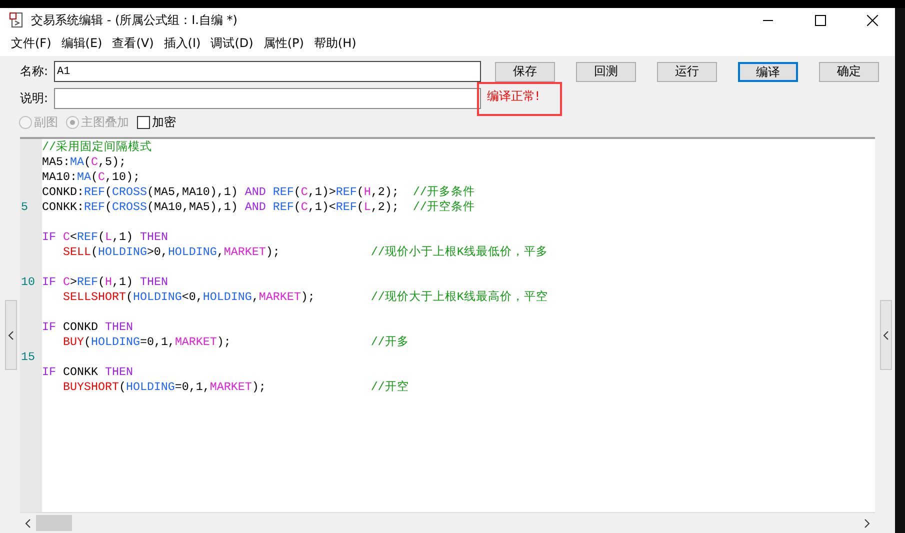  Describe the element at coordinates (459, 252) in the screenshot. I see `code-comment: //现价小于上根K线最低价，平多` at that location.